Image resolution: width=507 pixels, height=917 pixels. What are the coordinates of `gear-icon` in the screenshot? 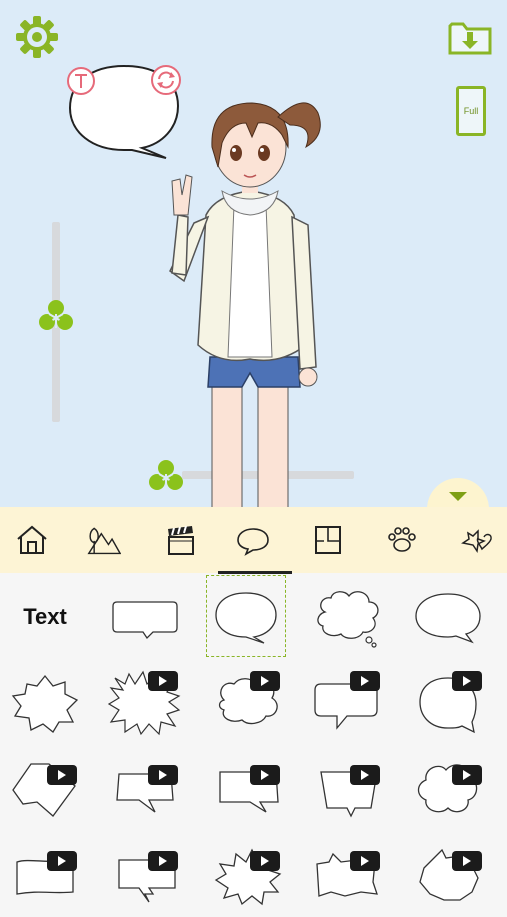 It's located at (37, 37).